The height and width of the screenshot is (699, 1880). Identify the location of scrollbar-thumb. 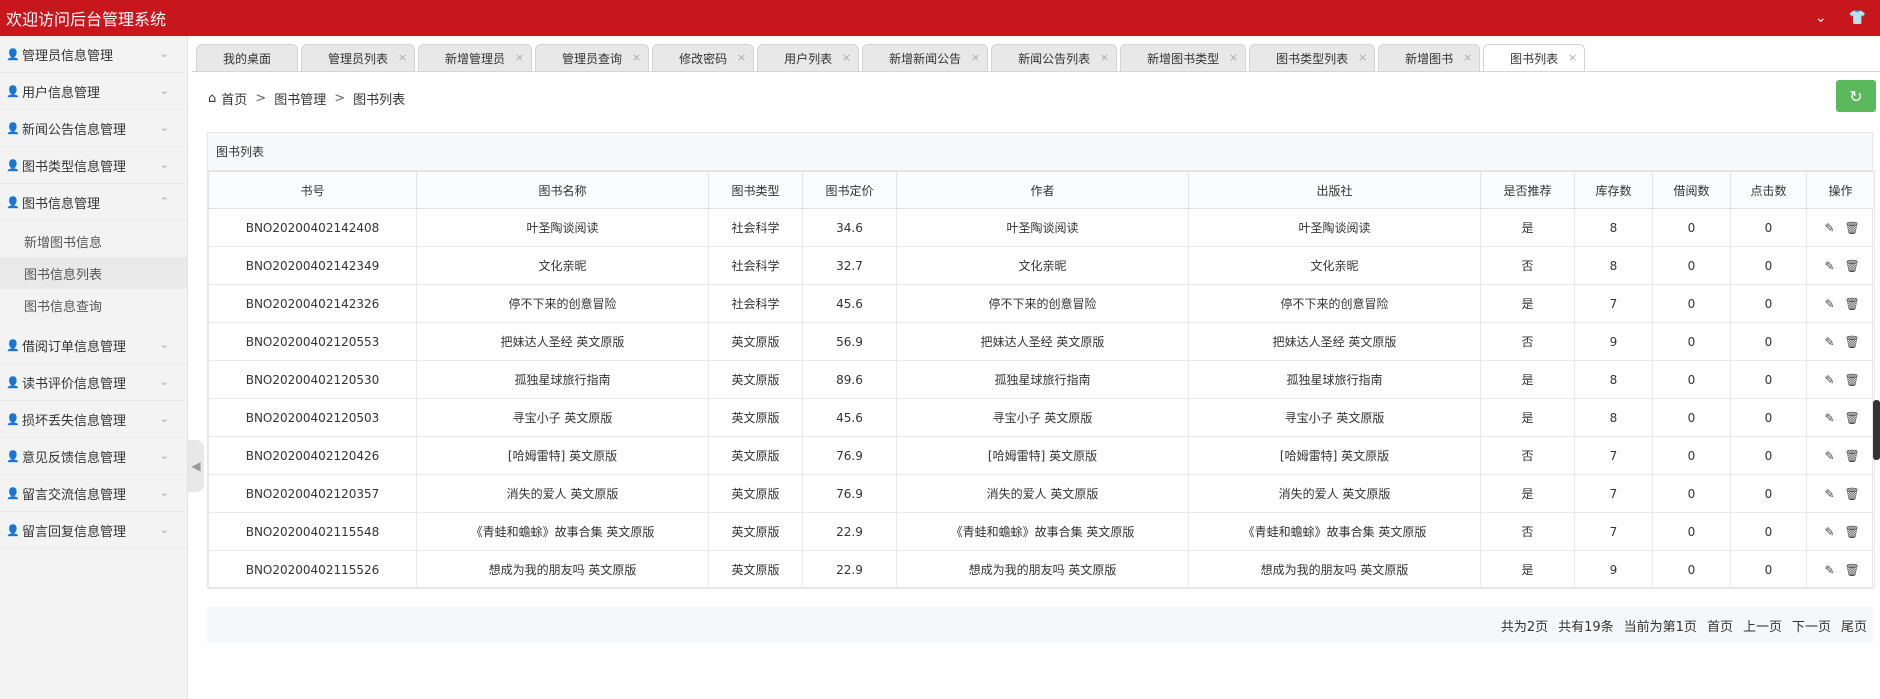
(1876, 430).